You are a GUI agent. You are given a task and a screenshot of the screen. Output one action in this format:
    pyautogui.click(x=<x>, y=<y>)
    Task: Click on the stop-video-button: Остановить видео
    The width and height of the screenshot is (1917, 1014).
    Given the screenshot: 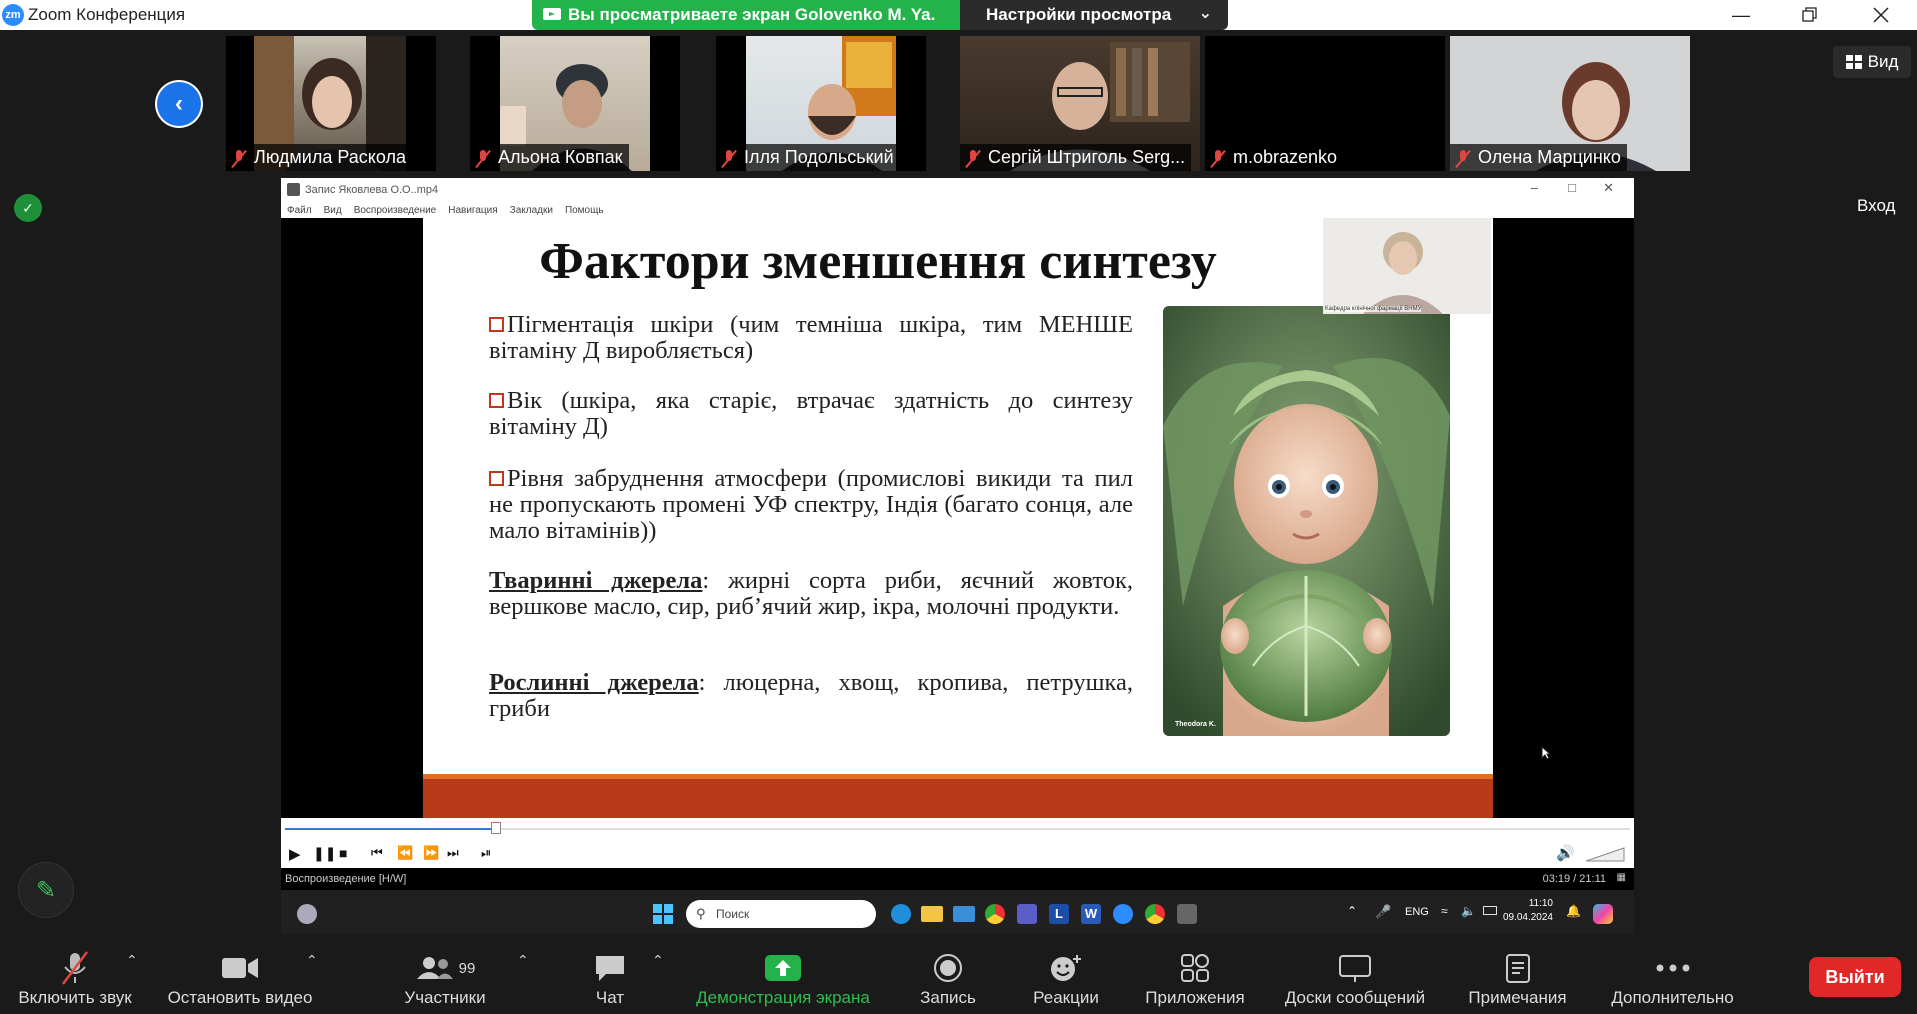 What is the action you would take?
    pyautogui.click(x=240, y=974)
    